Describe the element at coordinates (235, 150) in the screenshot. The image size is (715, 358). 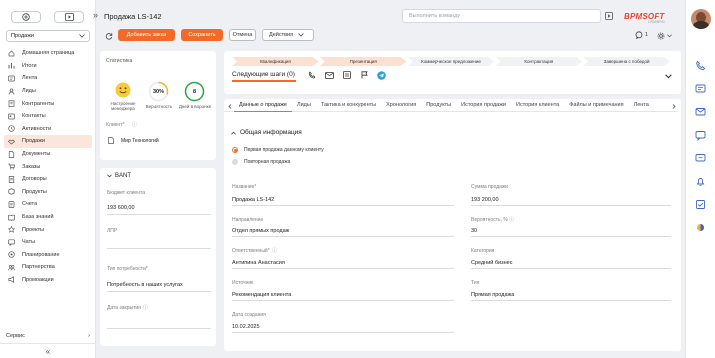
I see `radio-first-sale` at that location.